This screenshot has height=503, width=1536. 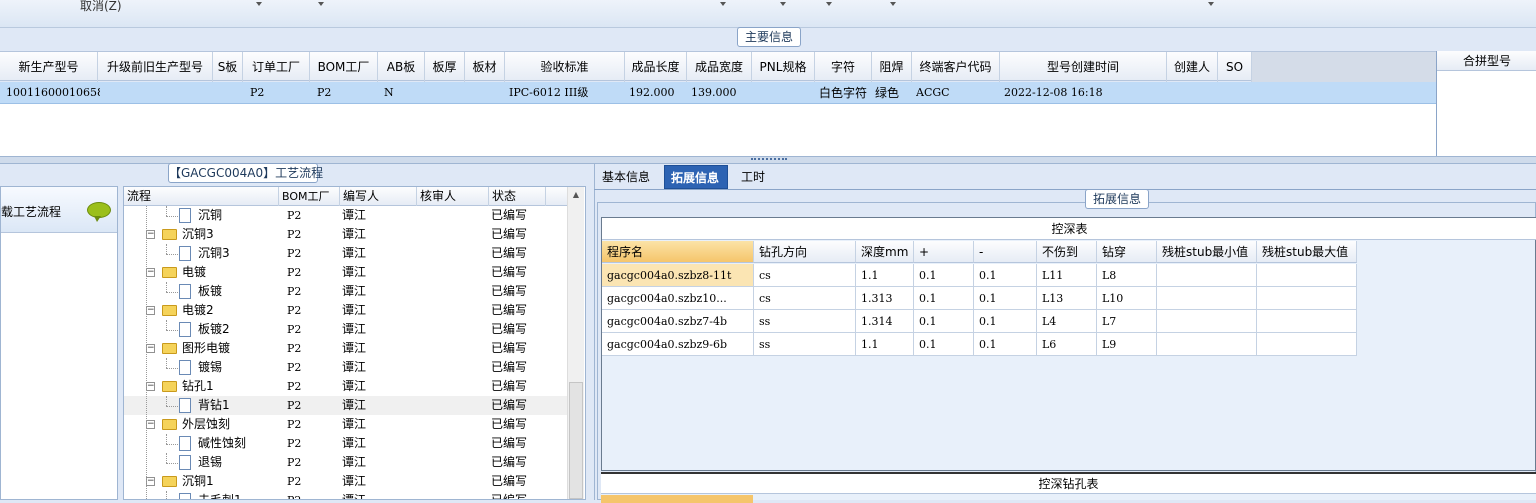 I want to click on depth-col-header: 残桩stub最小值, so click(x=1207, y=252).